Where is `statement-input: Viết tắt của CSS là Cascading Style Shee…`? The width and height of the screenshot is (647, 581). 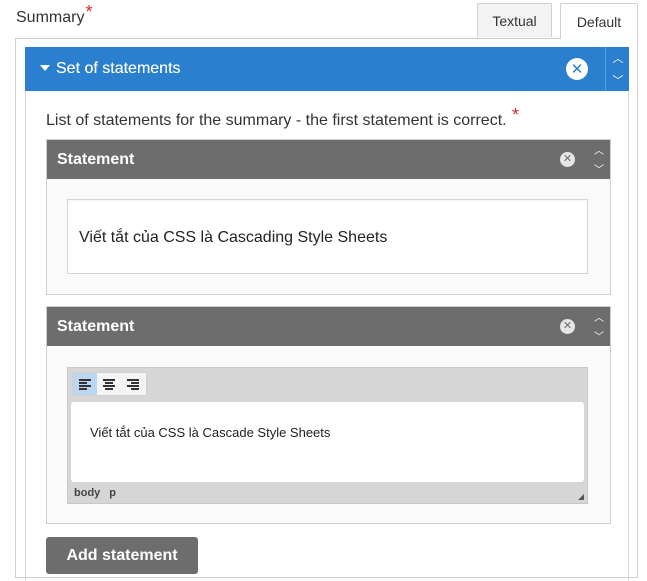
statement-input: Viết tắt của CSS là Cascading Style Shee… is located at coordinates (327, 236).